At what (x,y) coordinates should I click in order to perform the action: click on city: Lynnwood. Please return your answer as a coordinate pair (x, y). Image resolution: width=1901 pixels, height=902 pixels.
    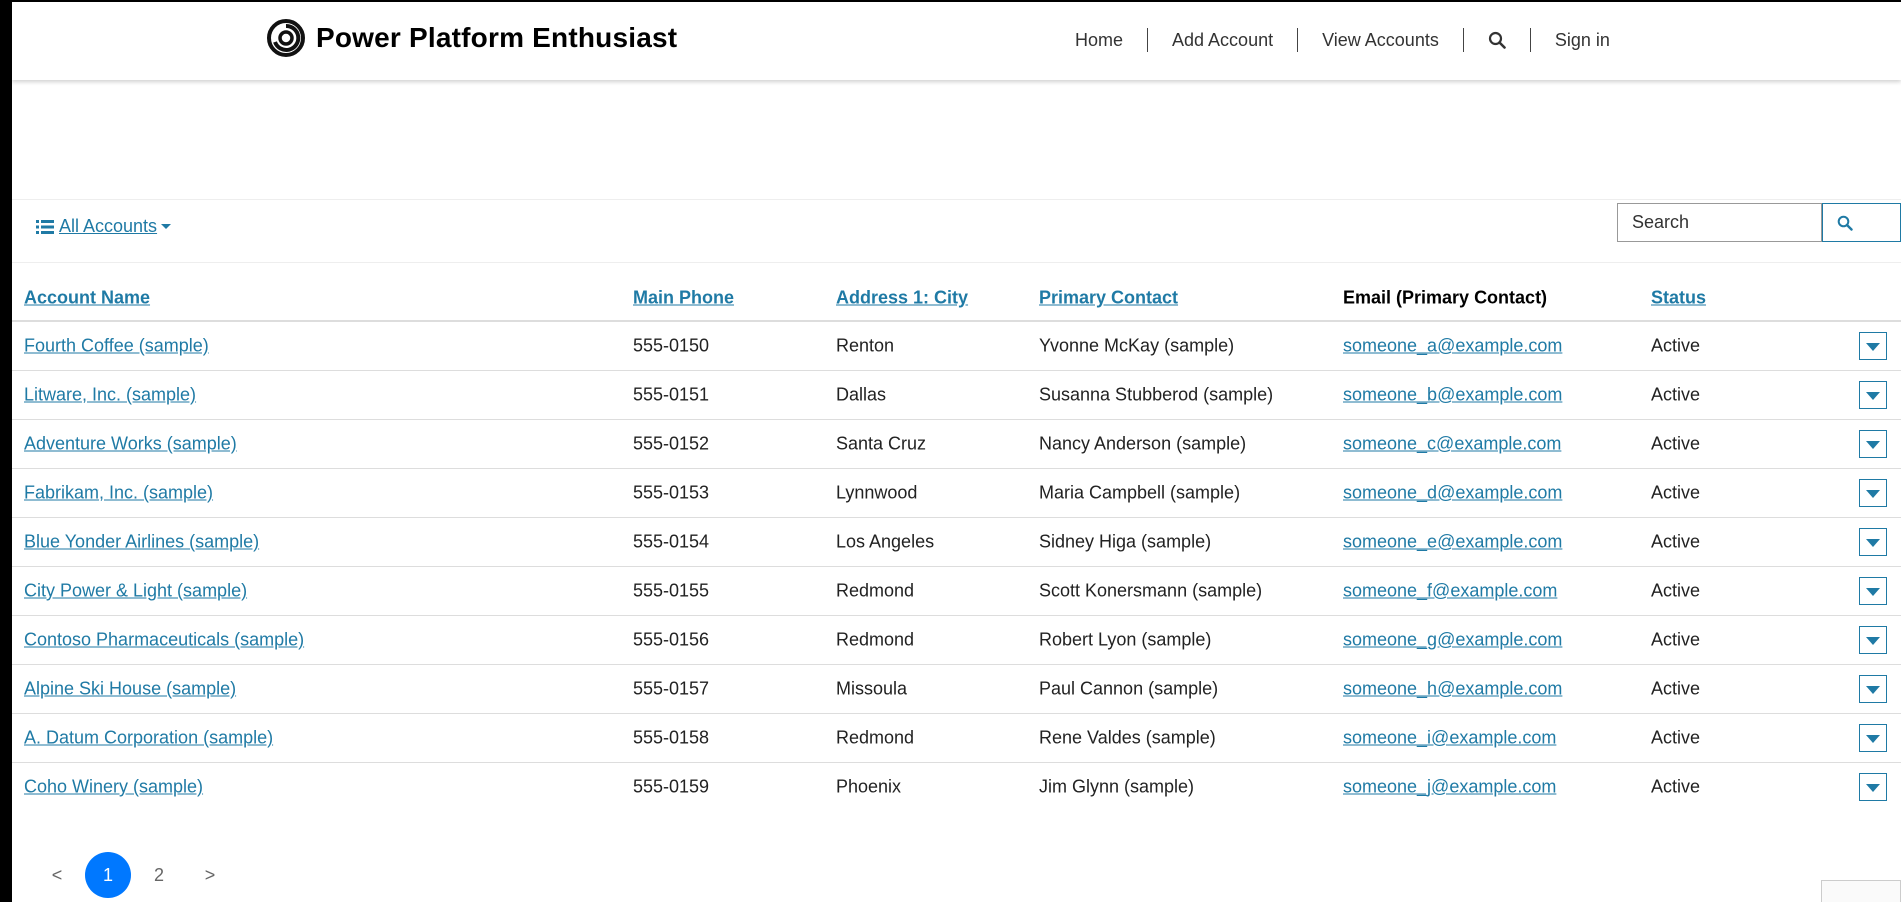
    Looking at the image, I should click on (877, 492).